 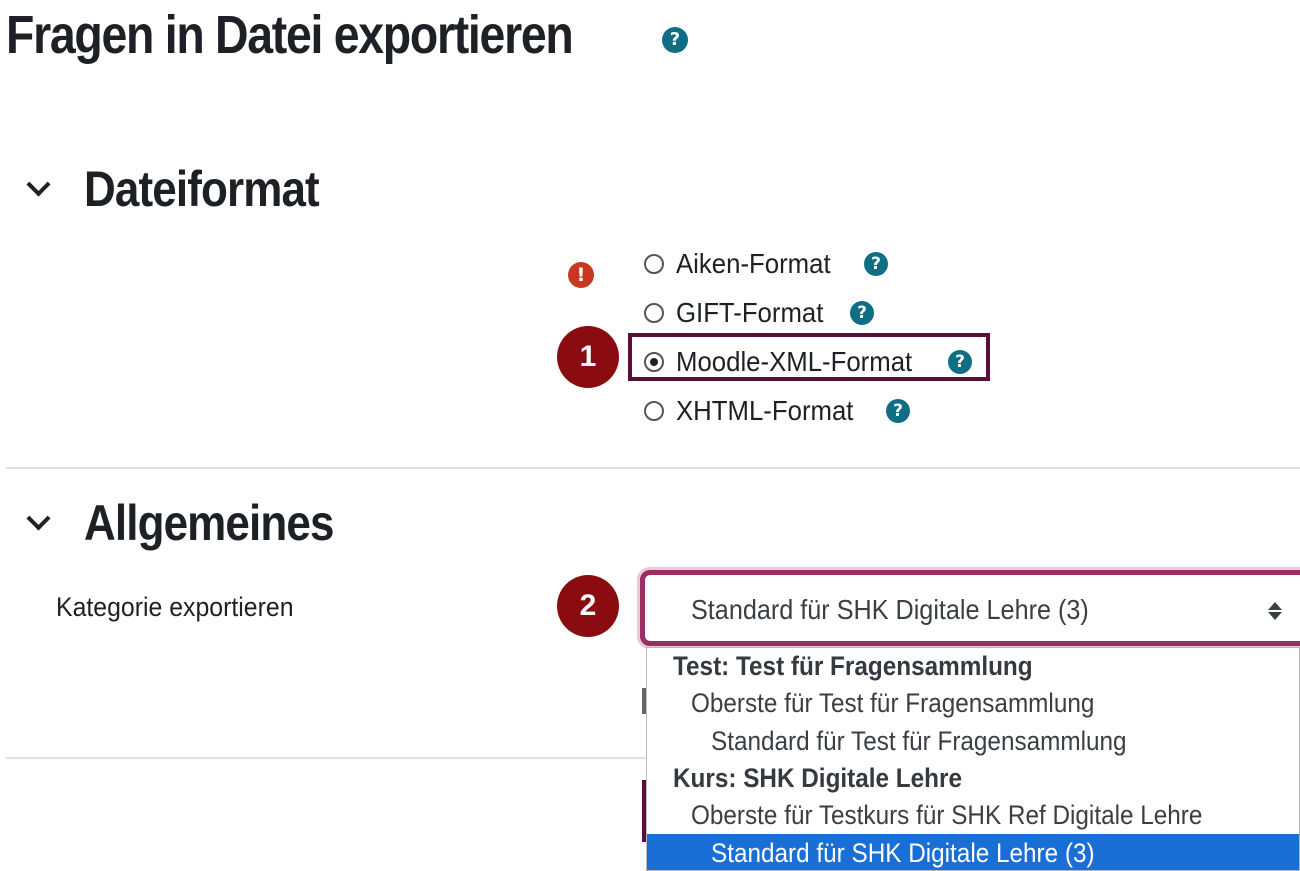 I want to click on step-badge-1: 1, so click(x=588, y=357).